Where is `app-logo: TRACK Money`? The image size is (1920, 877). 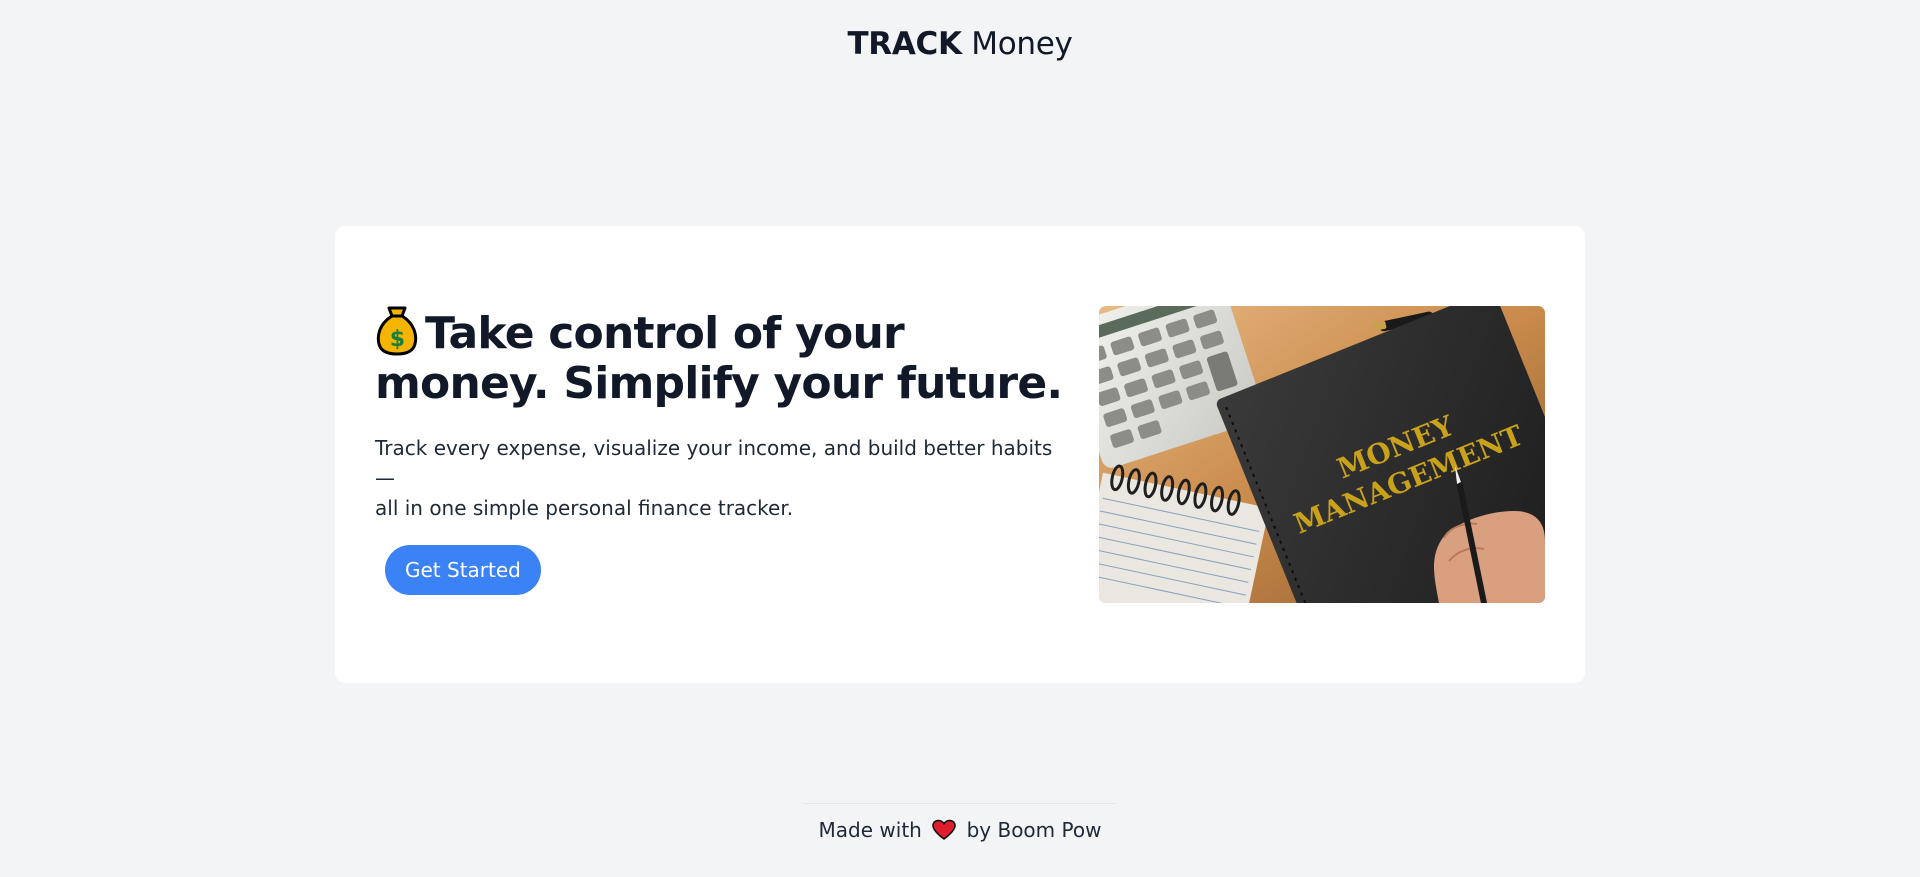 app-logo: TRACK Money is located at coordinates (960, 44).